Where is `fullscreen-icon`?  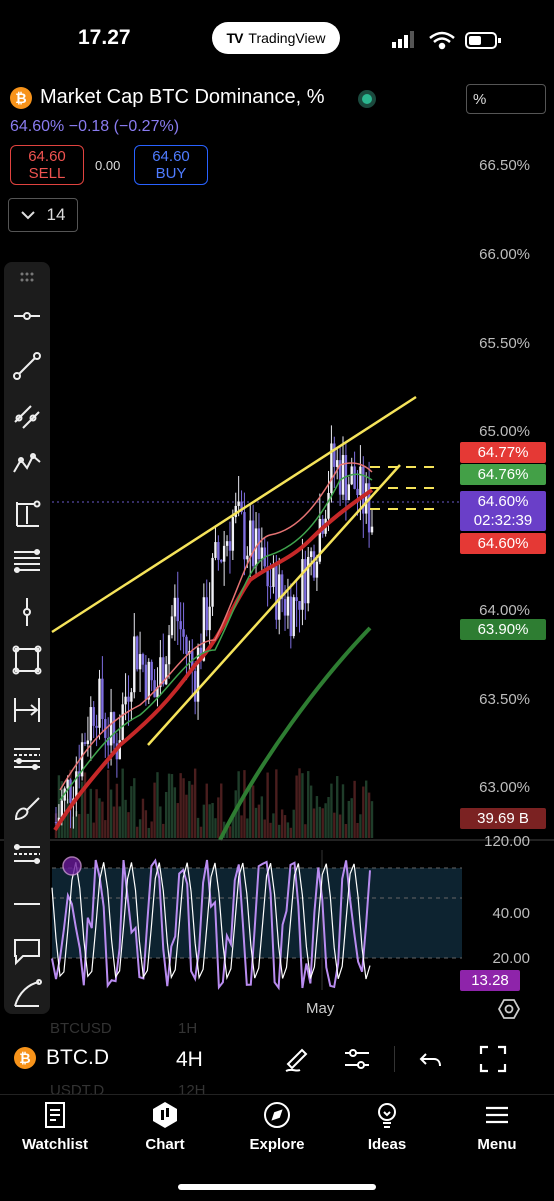 fullscreen-icon is located at coordinates (493, 1059).